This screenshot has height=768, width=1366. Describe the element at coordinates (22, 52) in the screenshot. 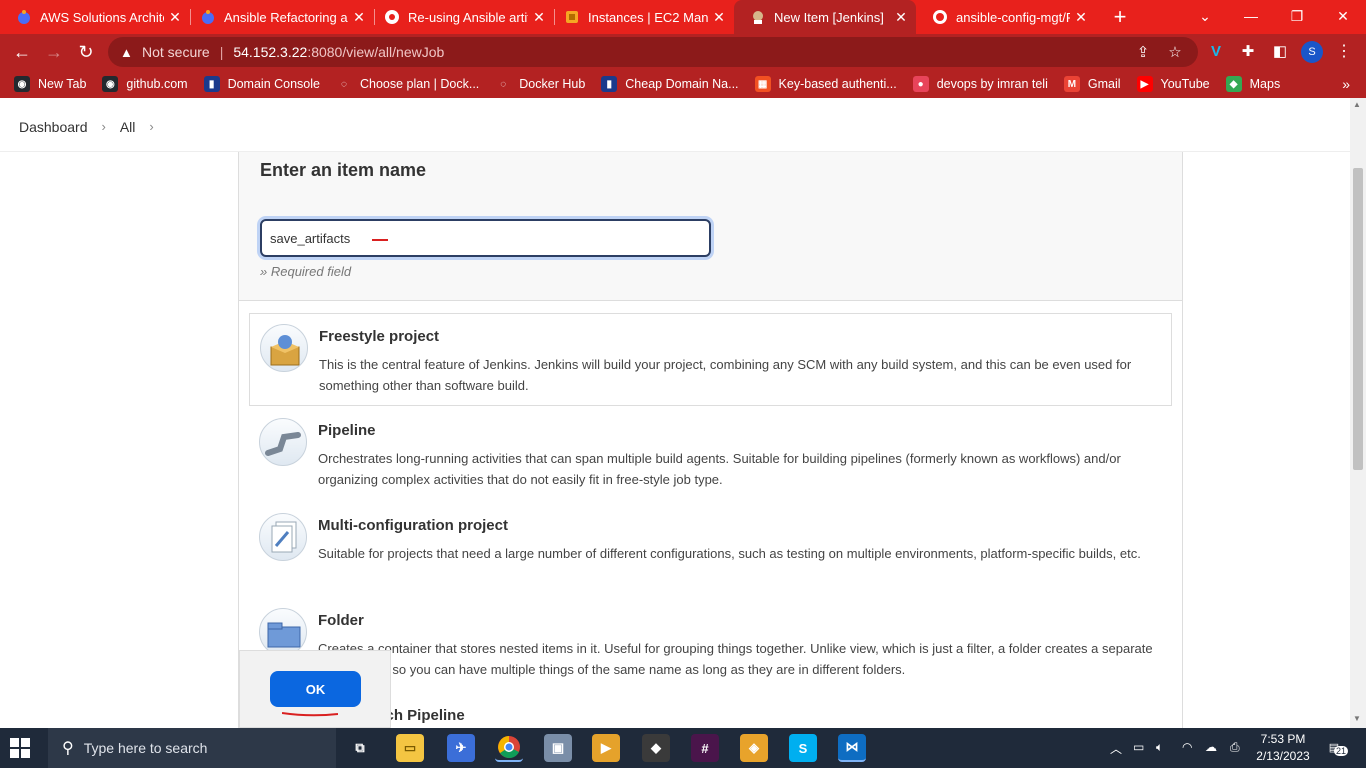

I see `back-button: ←` at that location.